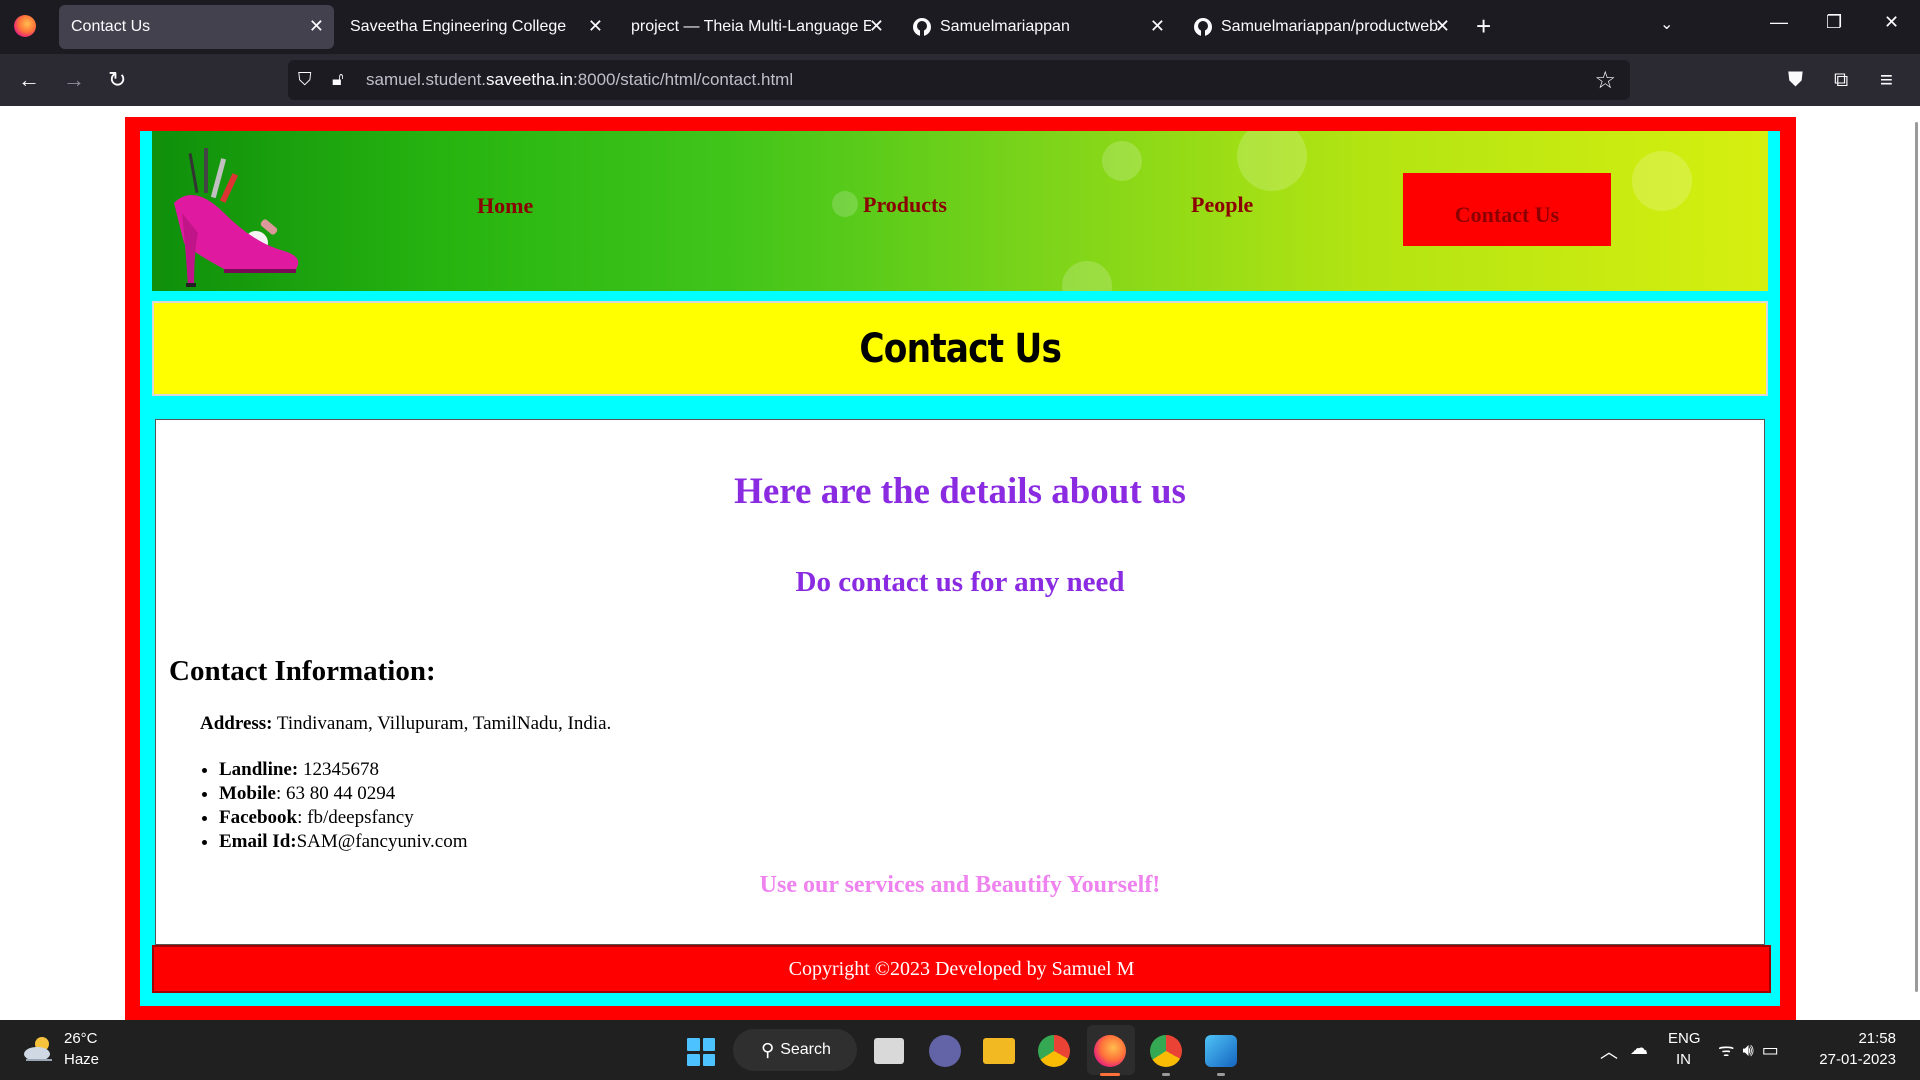  What do you see at coordinates (701, 1052) in the screenshot?
I see `windows-start-icon` at bounding box center [701, 1052].